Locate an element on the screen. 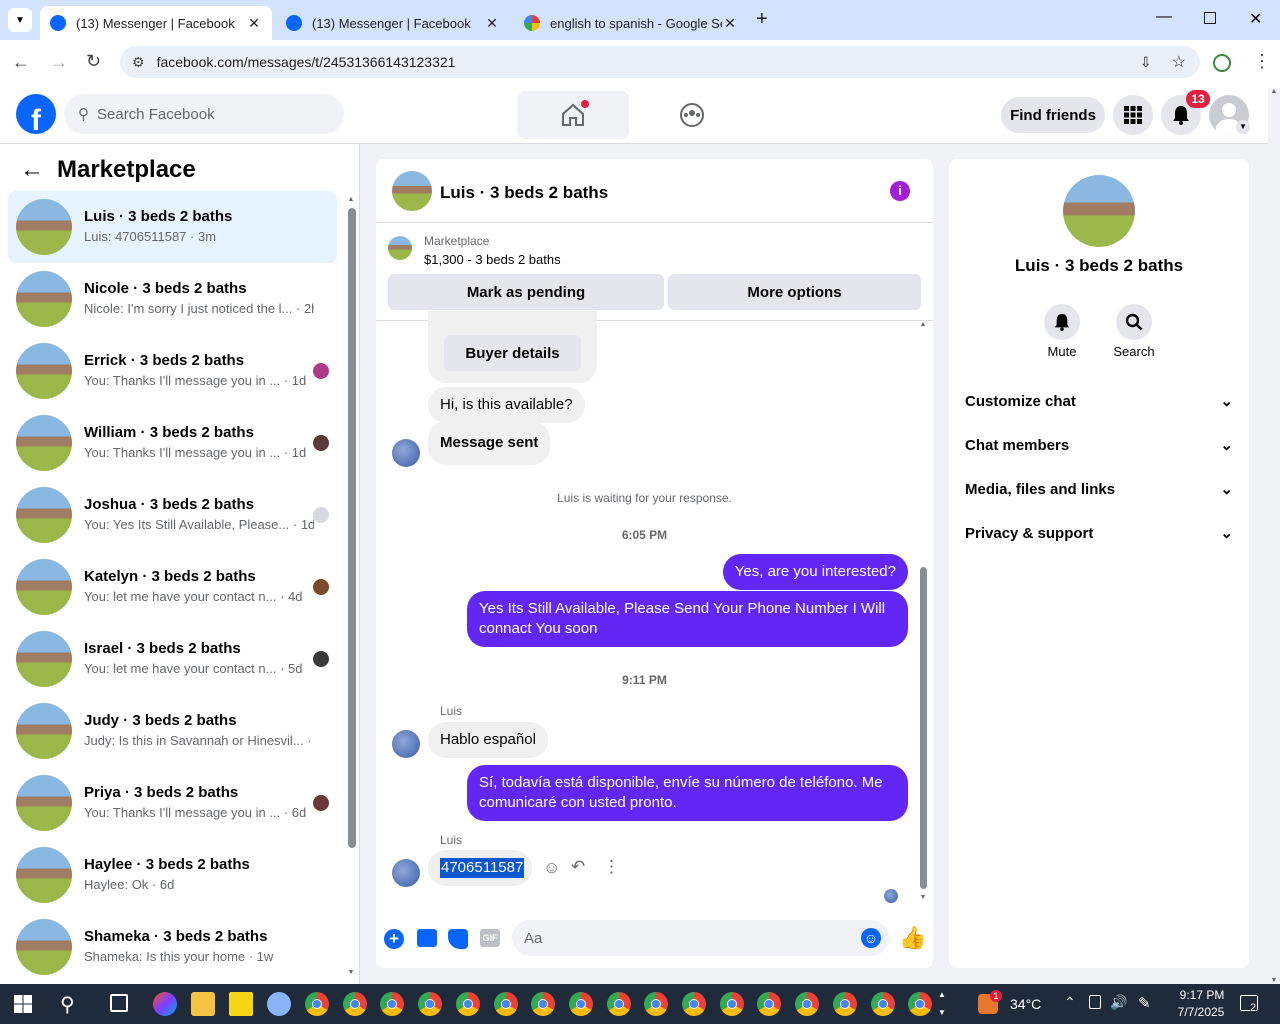 This screenshot has height=1024, width=1280. tab-search-button: ▼ is located at coordinates (20, 20).